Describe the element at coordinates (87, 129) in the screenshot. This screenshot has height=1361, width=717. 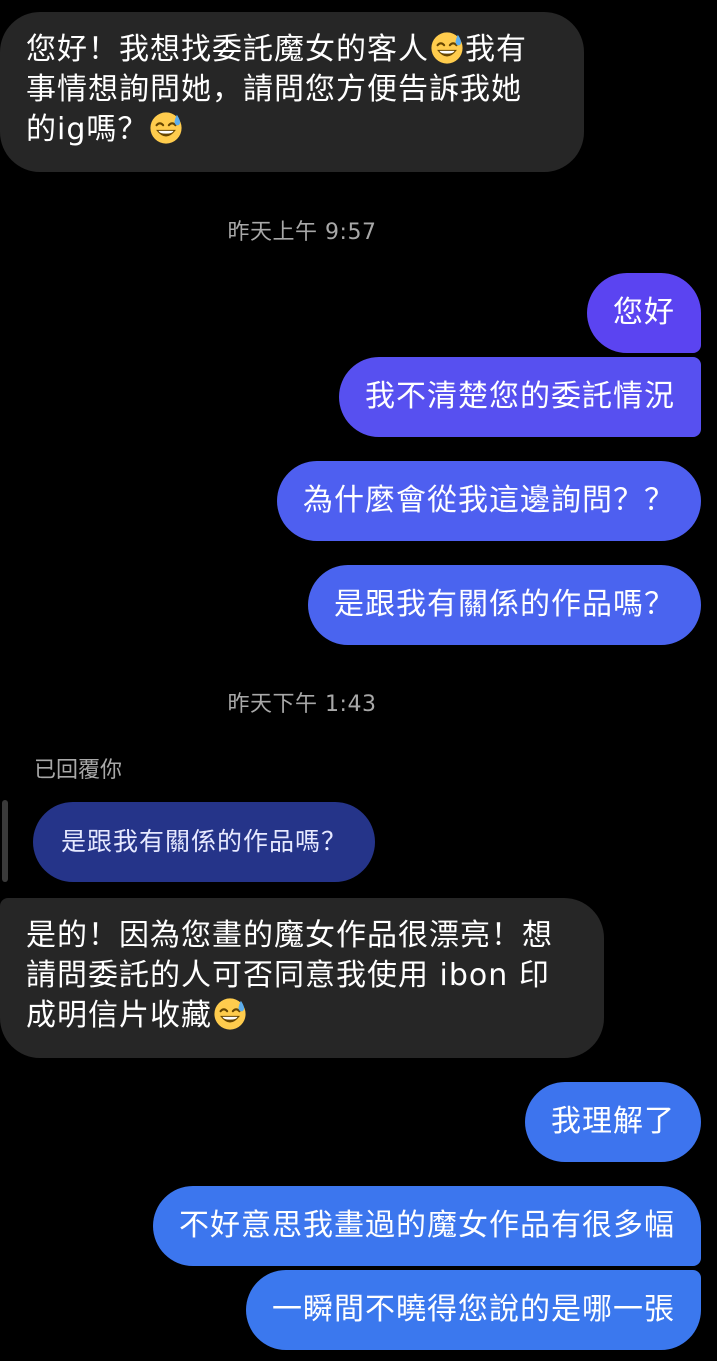
I see `message-text: 的ig嗎？` at that location.